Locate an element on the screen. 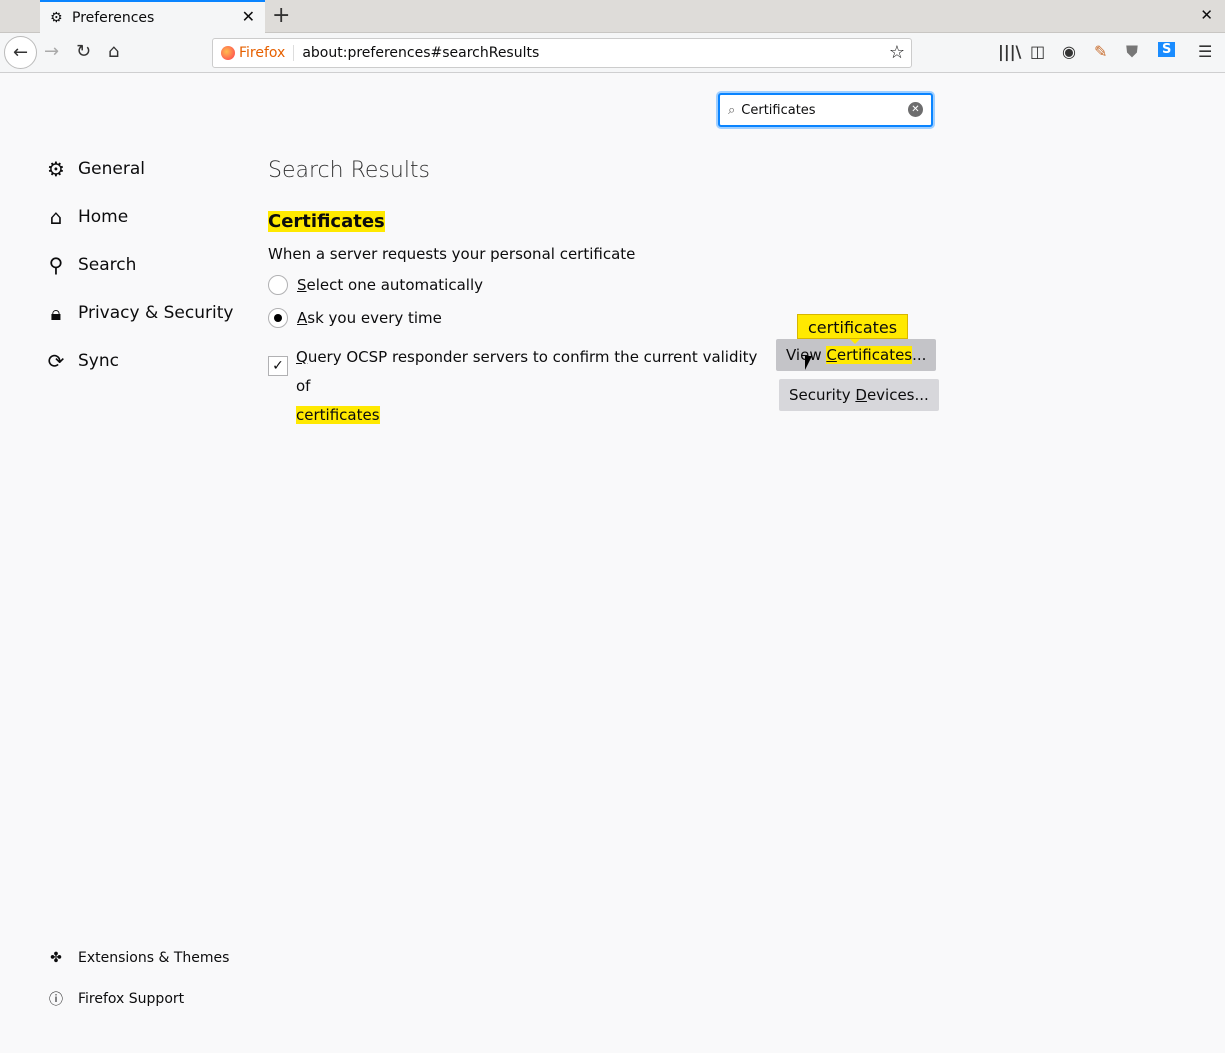  puzzle-icon: ✤ is located at coordinates (56, 958).